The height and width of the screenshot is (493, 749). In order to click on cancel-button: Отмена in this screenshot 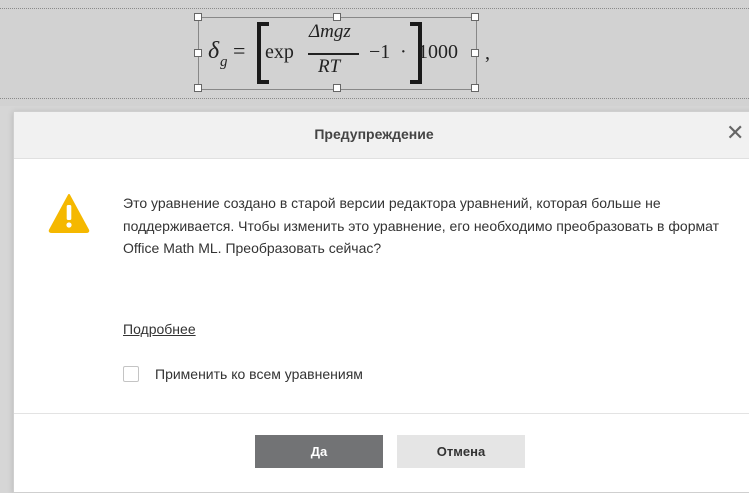, I will do `click(461, 451)`.